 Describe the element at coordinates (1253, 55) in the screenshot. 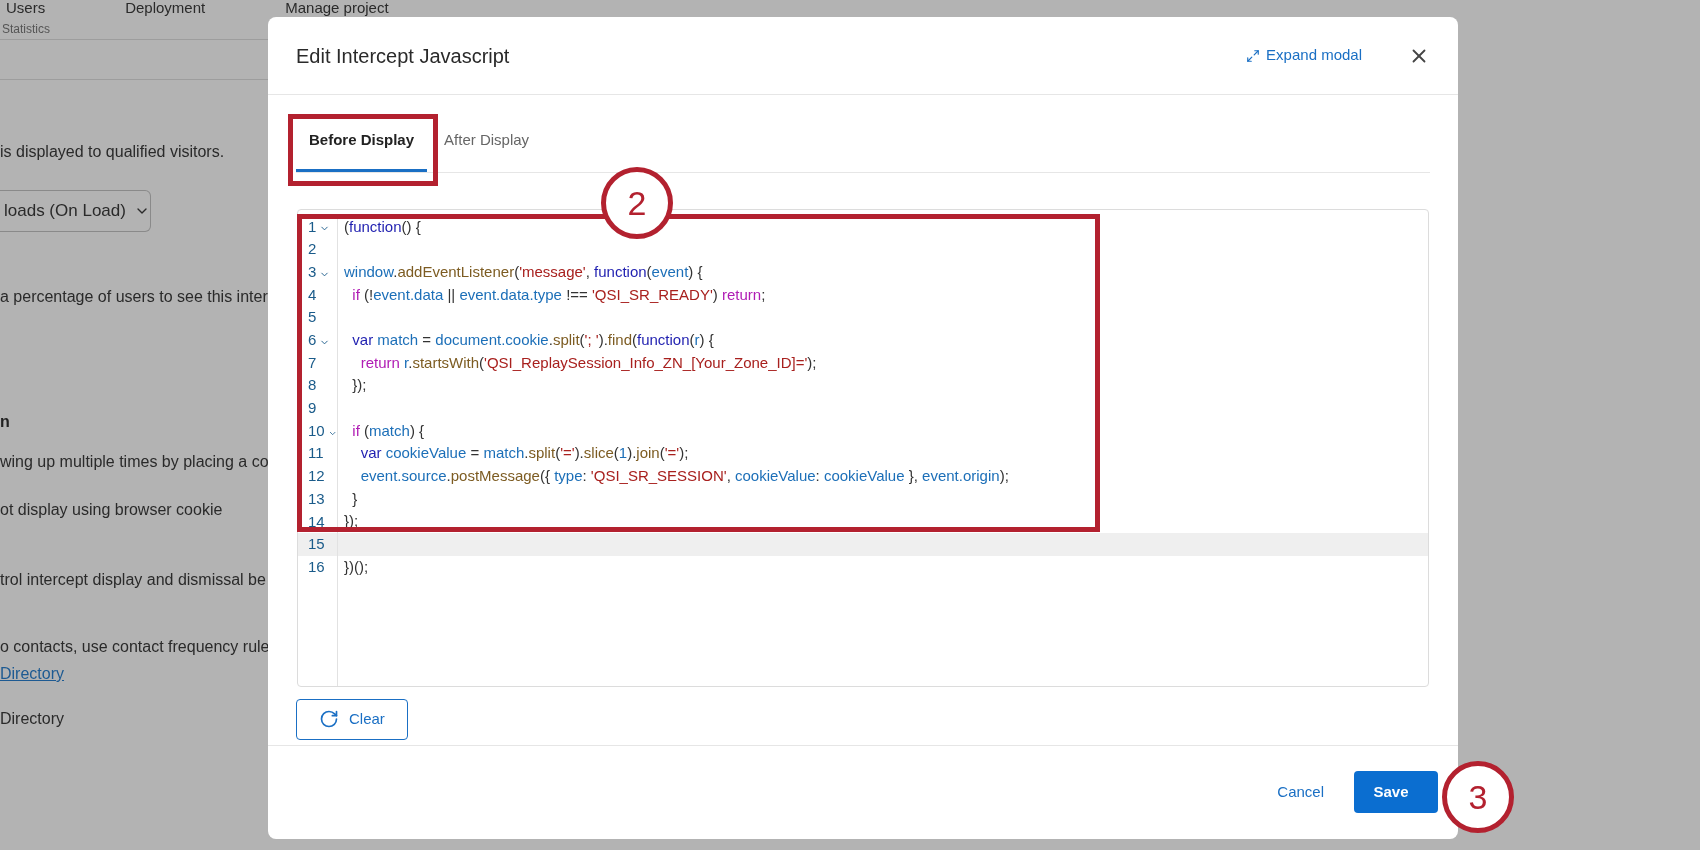

I see `expand-icon` at that location.